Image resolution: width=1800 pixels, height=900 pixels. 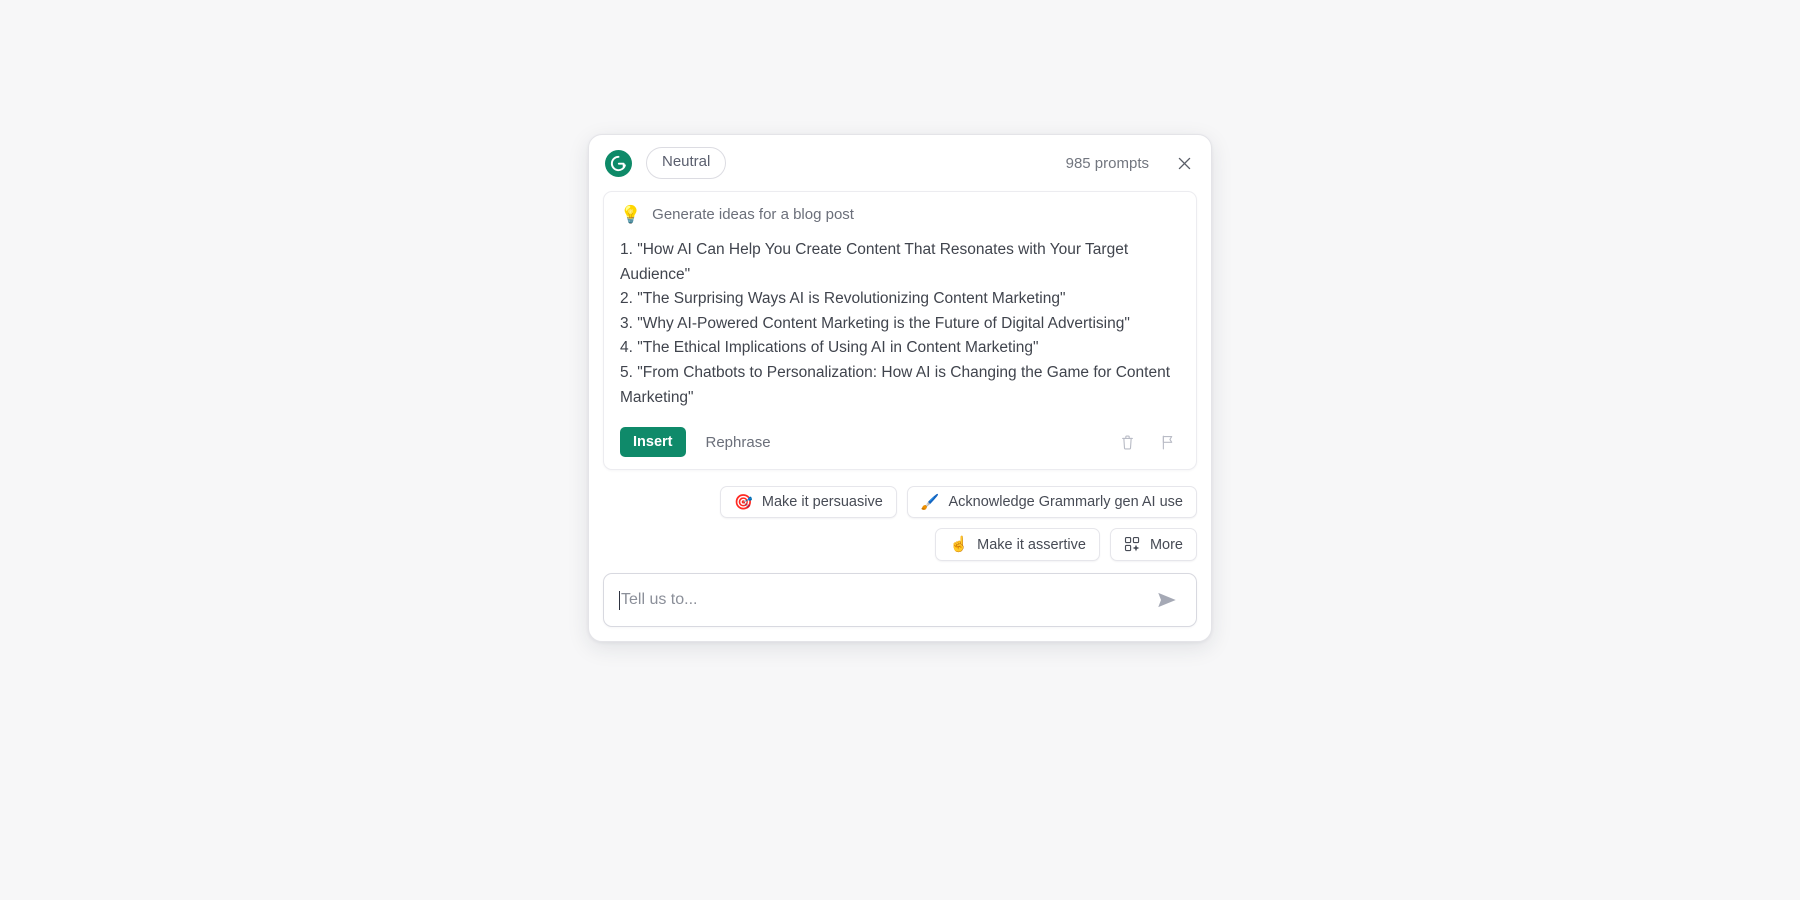 What do you see at coordinates (1127, 442) in the screenshot?
I see `trash-icon` at bounding box center [1127, 442].